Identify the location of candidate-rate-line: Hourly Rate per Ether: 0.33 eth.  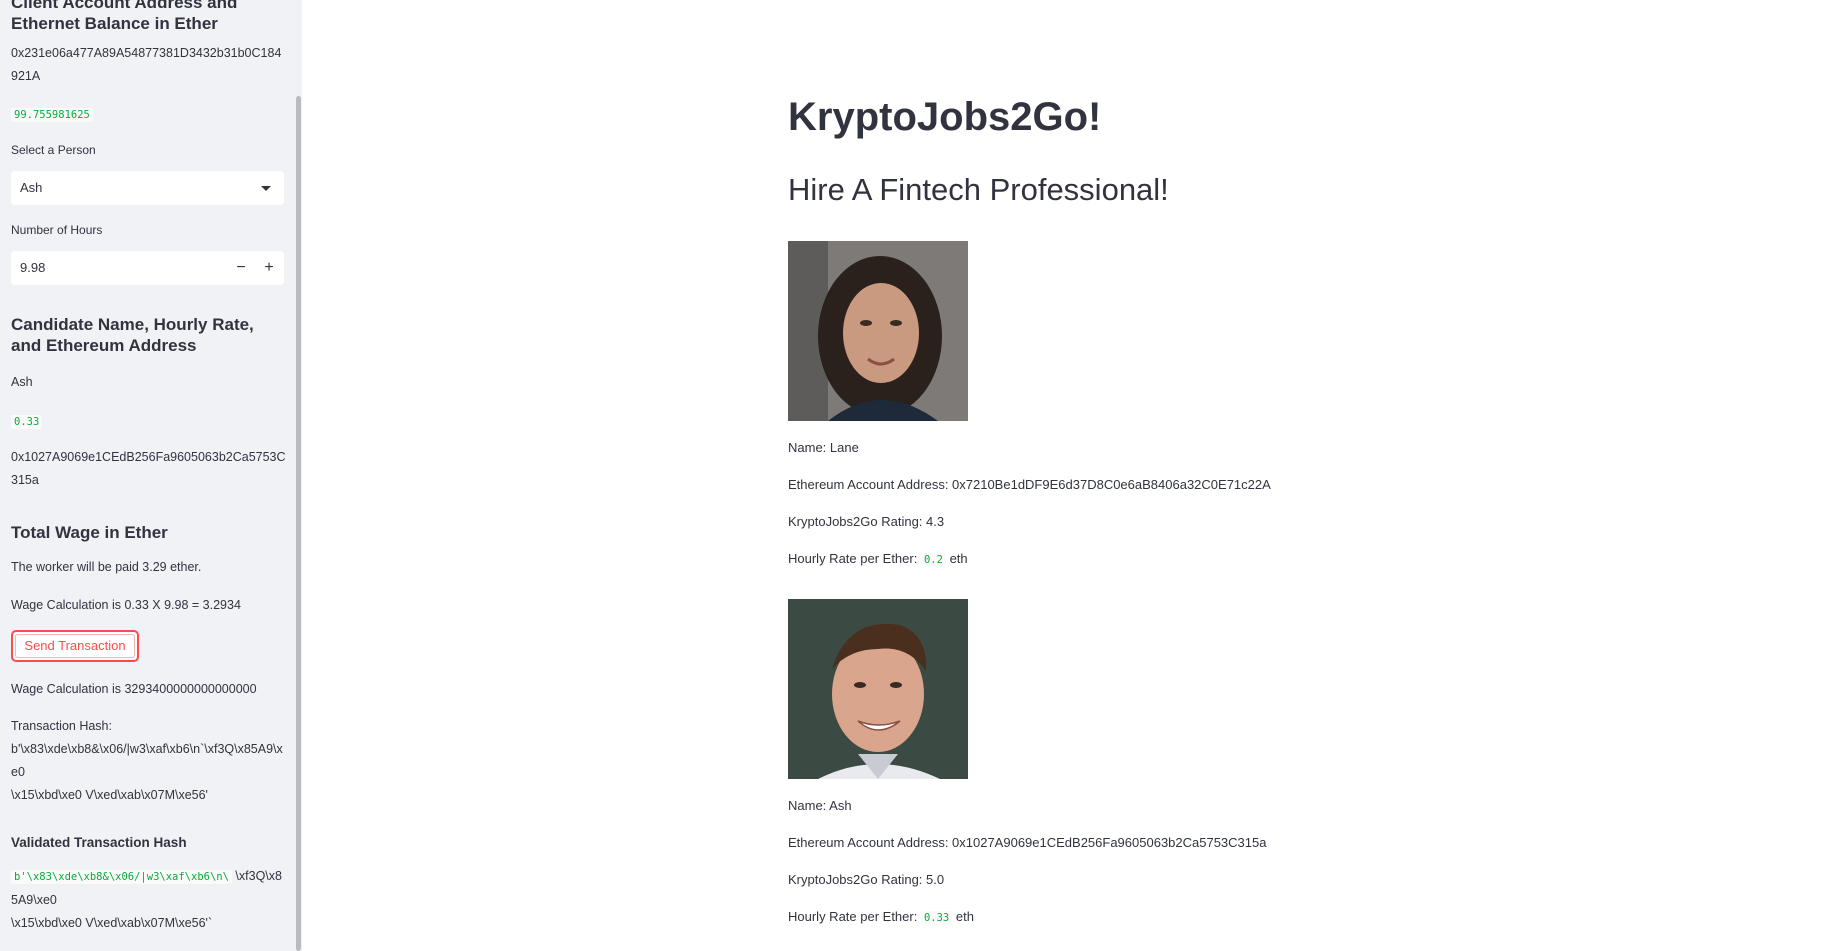
(881, 917).